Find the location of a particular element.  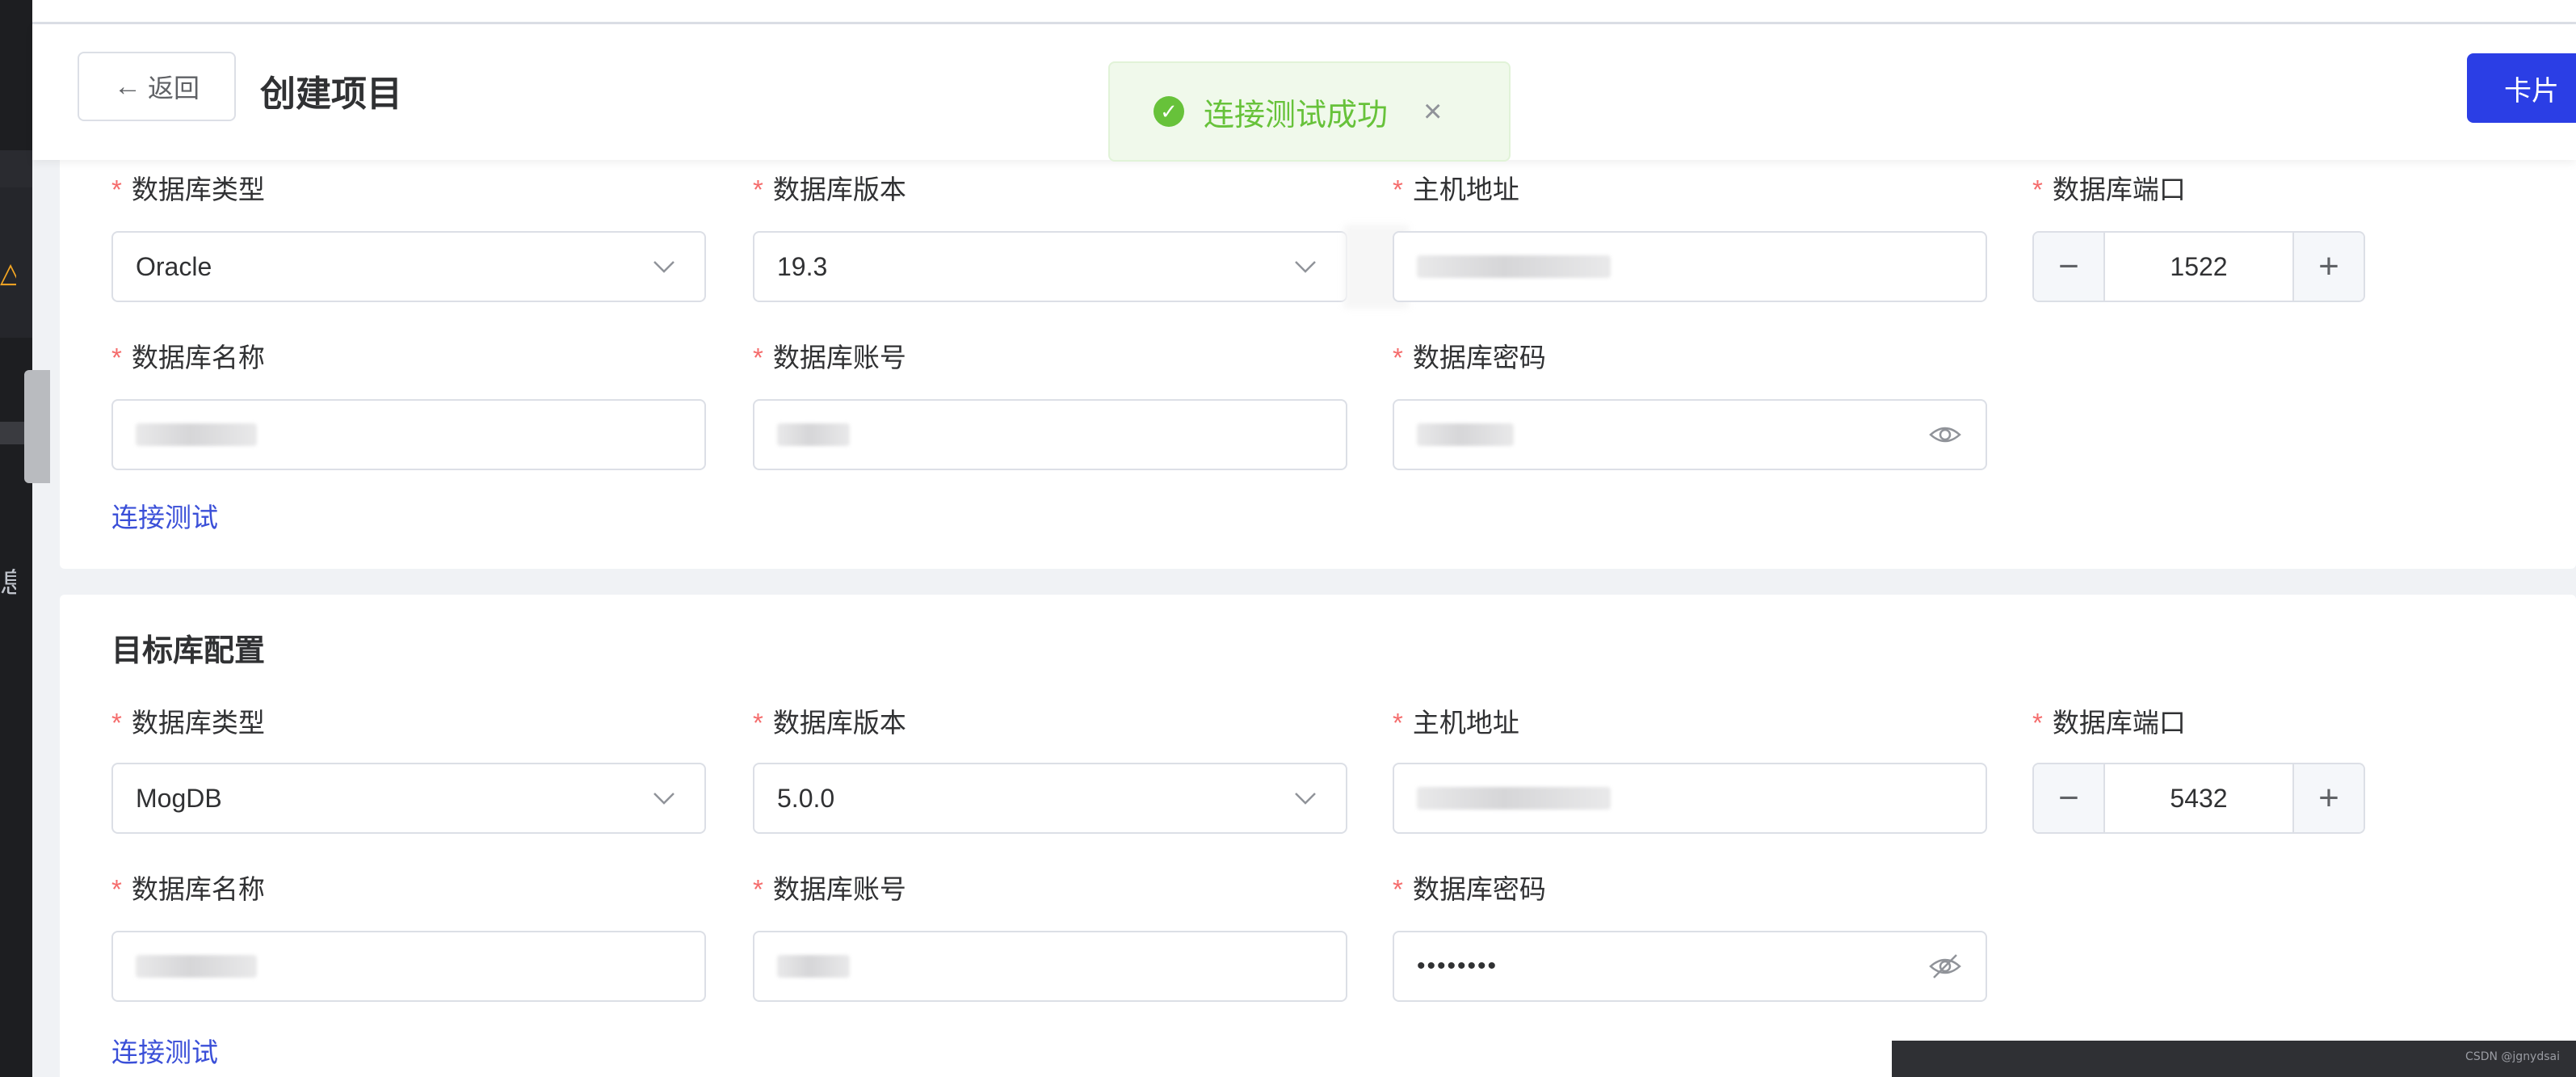

left-sidebar: △ 息 is located at coordinates (16, 538).